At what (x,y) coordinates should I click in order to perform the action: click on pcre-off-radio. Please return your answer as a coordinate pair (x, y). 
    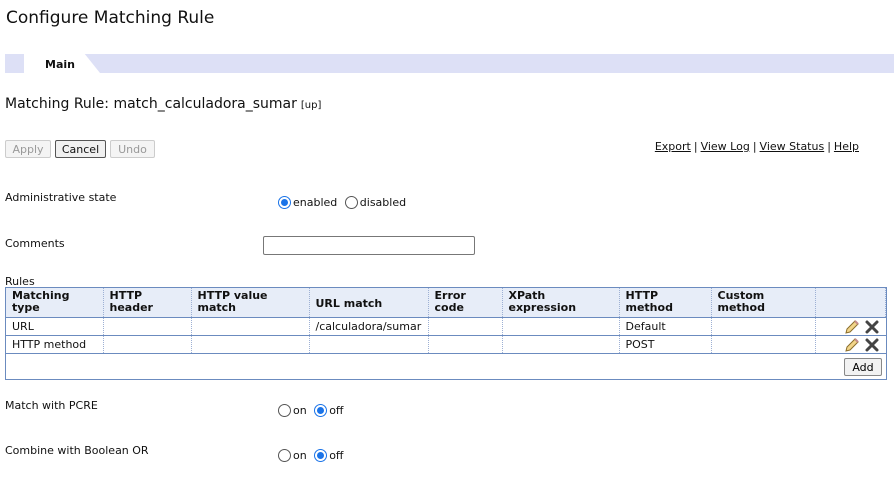
    Looking at the image, I should click on (321, 410).